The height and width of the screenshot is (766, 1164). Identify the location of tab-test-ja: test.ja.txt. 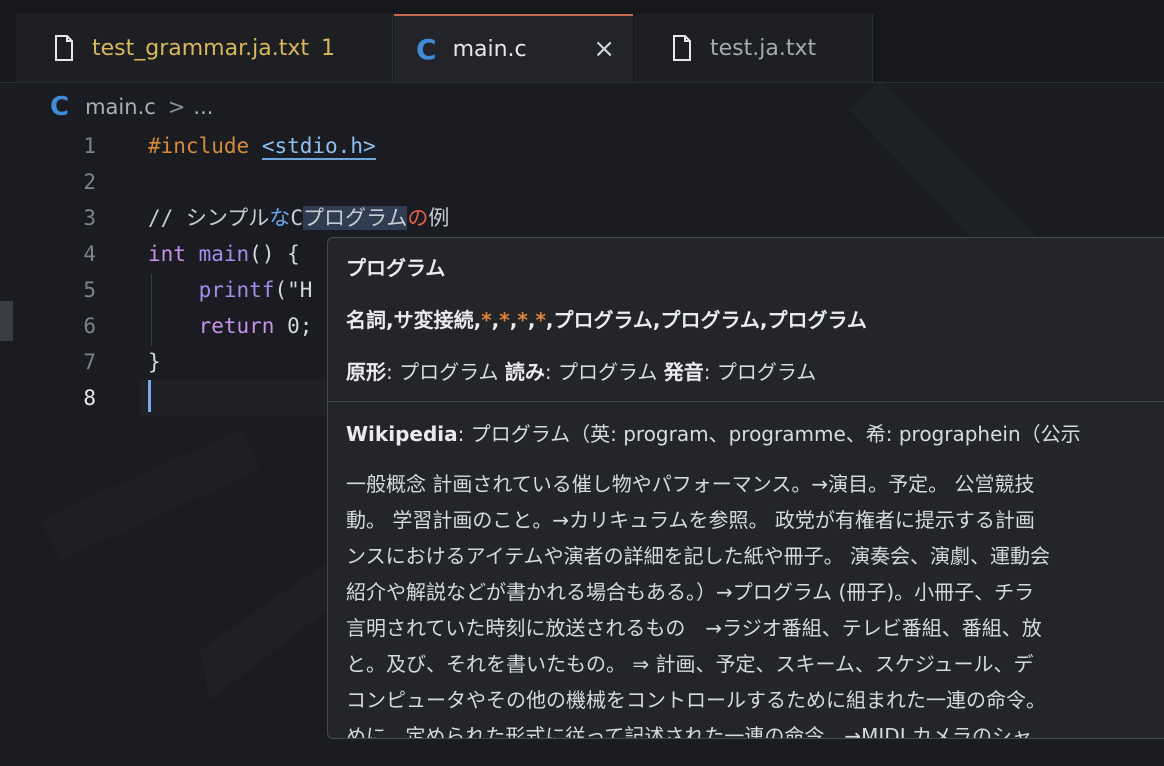
(753, 48).